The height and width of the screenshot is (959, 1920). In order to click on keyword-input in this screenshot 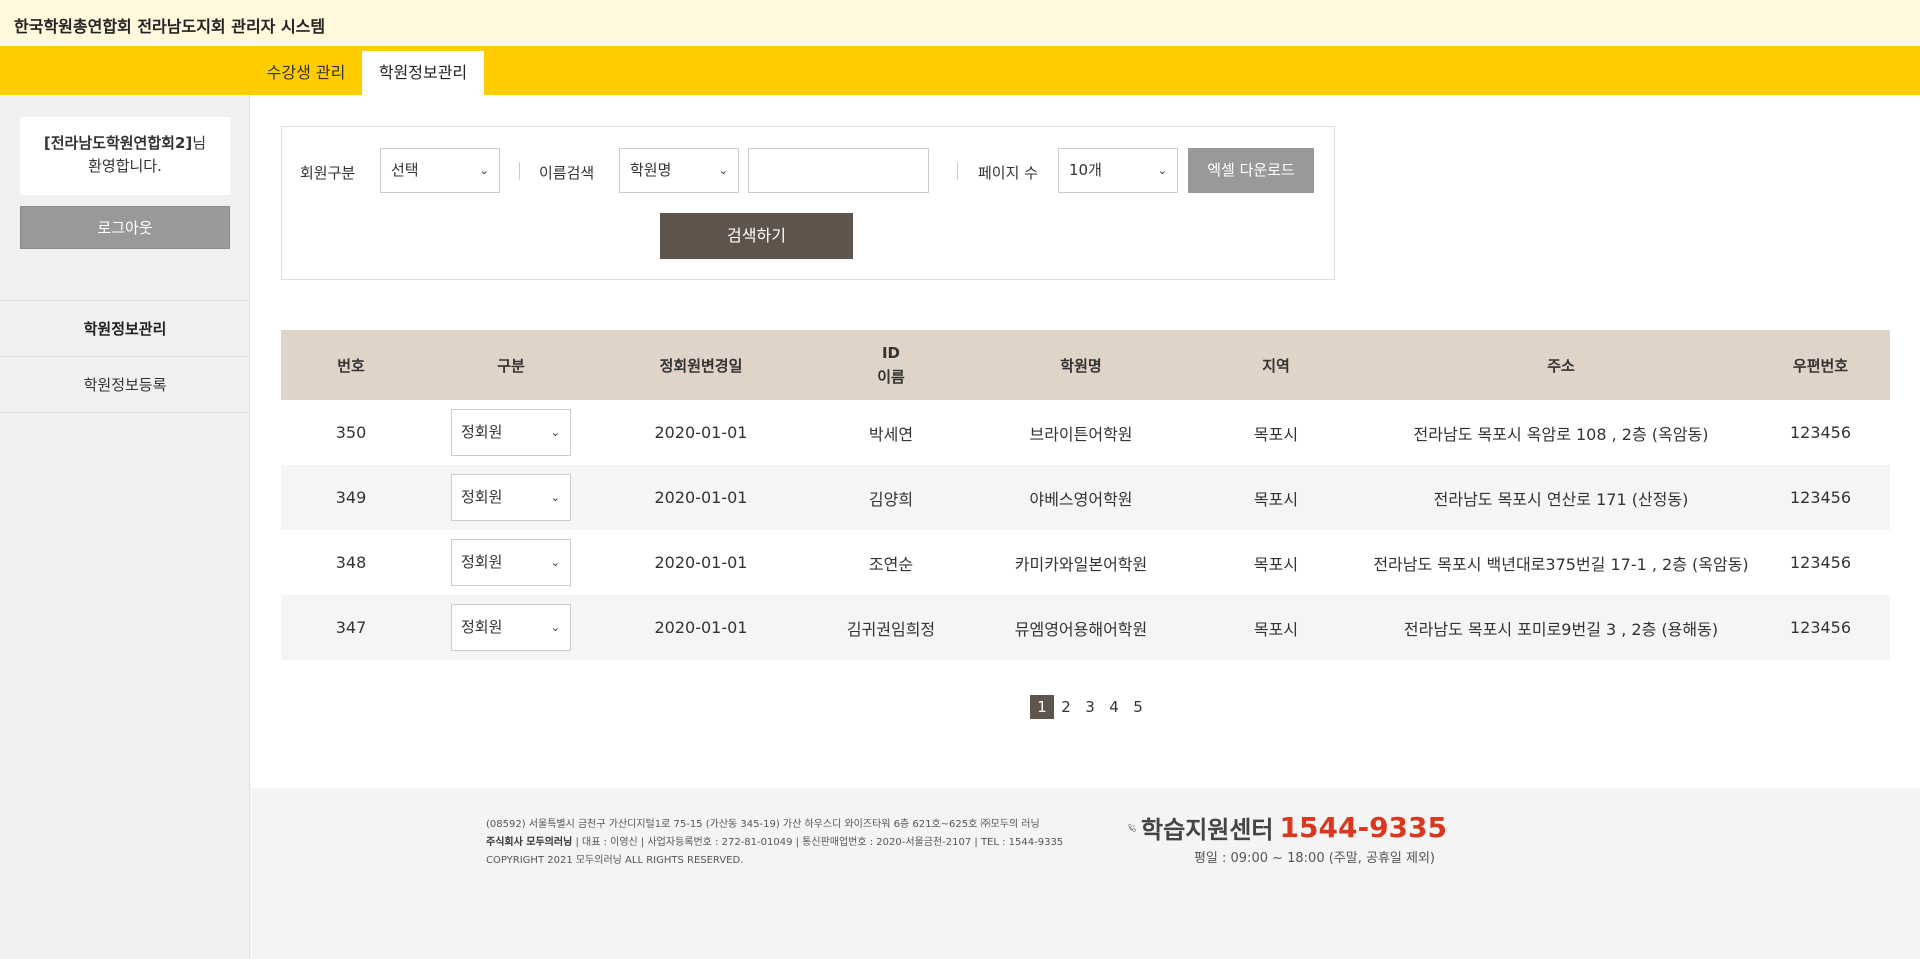, I will do `click(838, 170)`.